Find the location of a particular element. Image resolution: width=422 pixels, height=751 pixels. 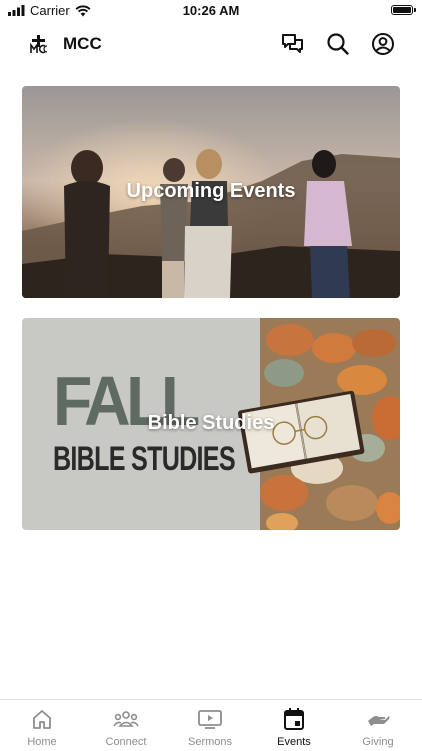

search-button is located at coordinates (338, 44).